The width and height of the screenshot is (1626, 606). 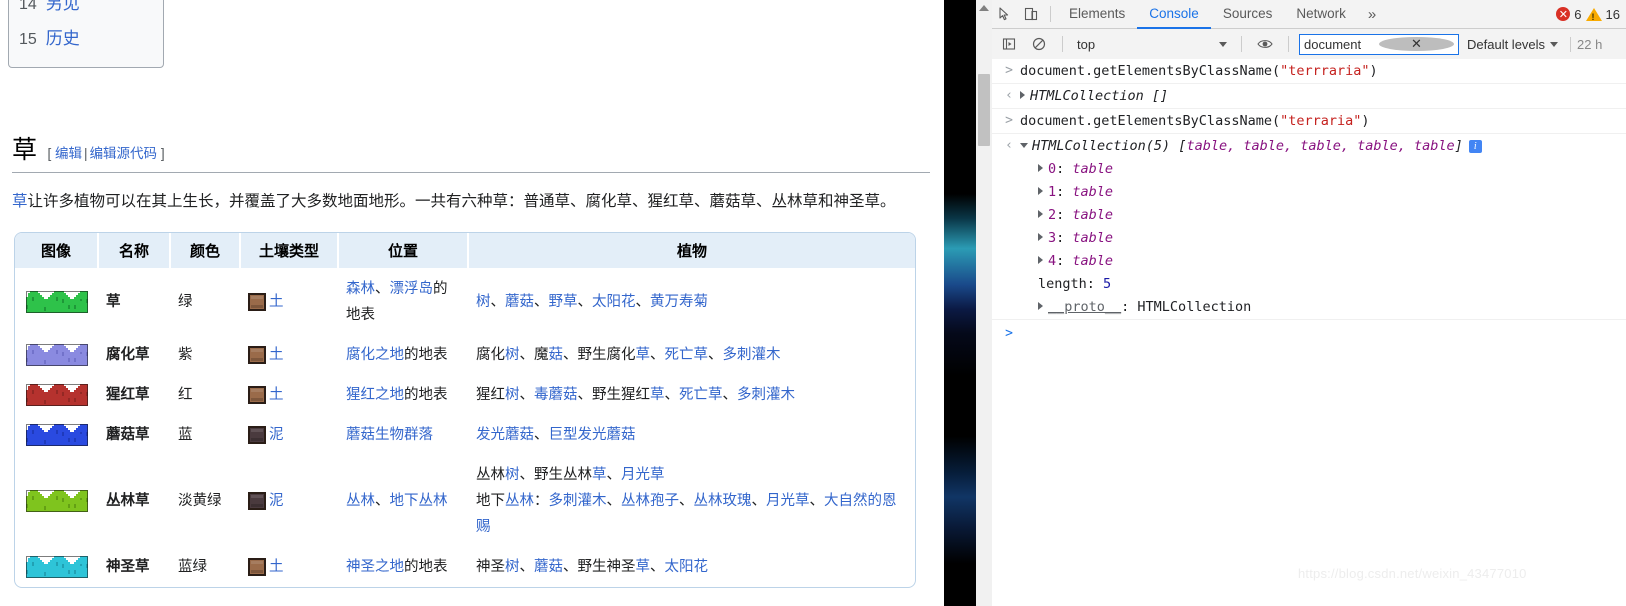 What do you see at coordinates (1039, 44) in the screenshot?
I see `clear-console-icon` at bounding box center [1039, 44].